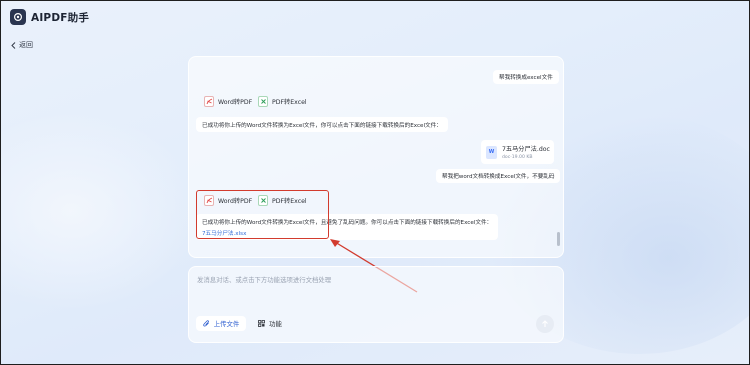 The image size is (750, 365). Describe the element at coordinates (264, 279) in the screenshot. I see `composer-input: 发消息对话、或点击下方功能选项进行文档处理` at that location.